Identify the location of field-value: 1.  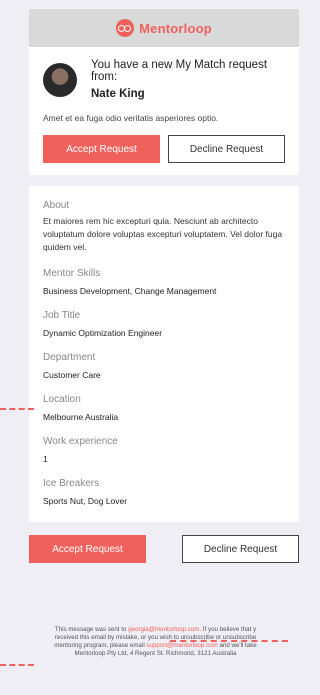
(45, 459).